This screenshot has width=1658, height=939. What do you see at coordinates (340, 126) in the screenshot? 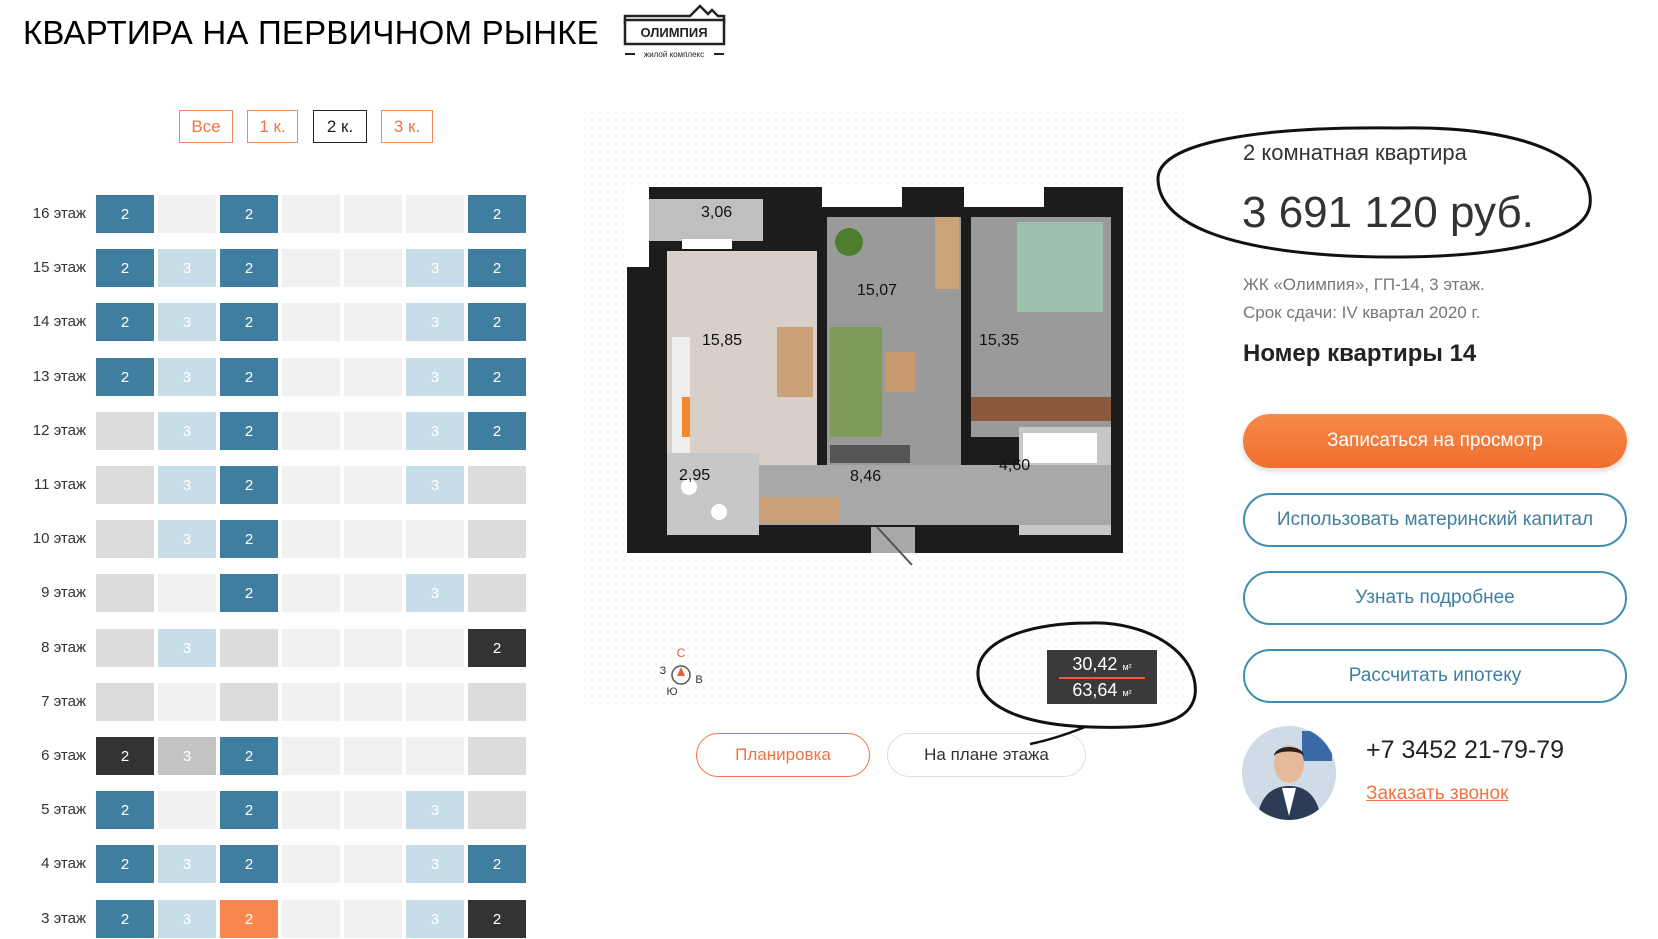
I see `filter-2-room: 2 к.` at bounding box center [340, 126].